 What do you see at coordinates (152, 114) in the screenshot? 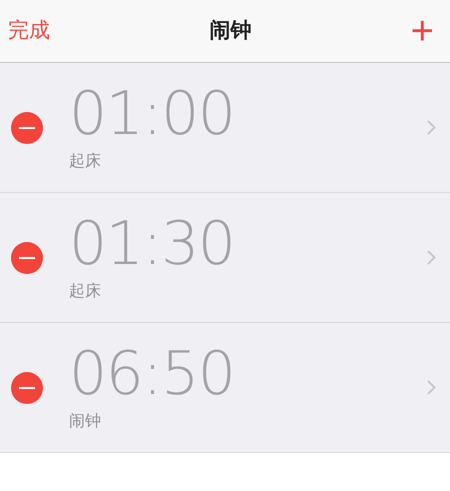
I see `alarm-time: 01:00` at bounding box center [152, 114].